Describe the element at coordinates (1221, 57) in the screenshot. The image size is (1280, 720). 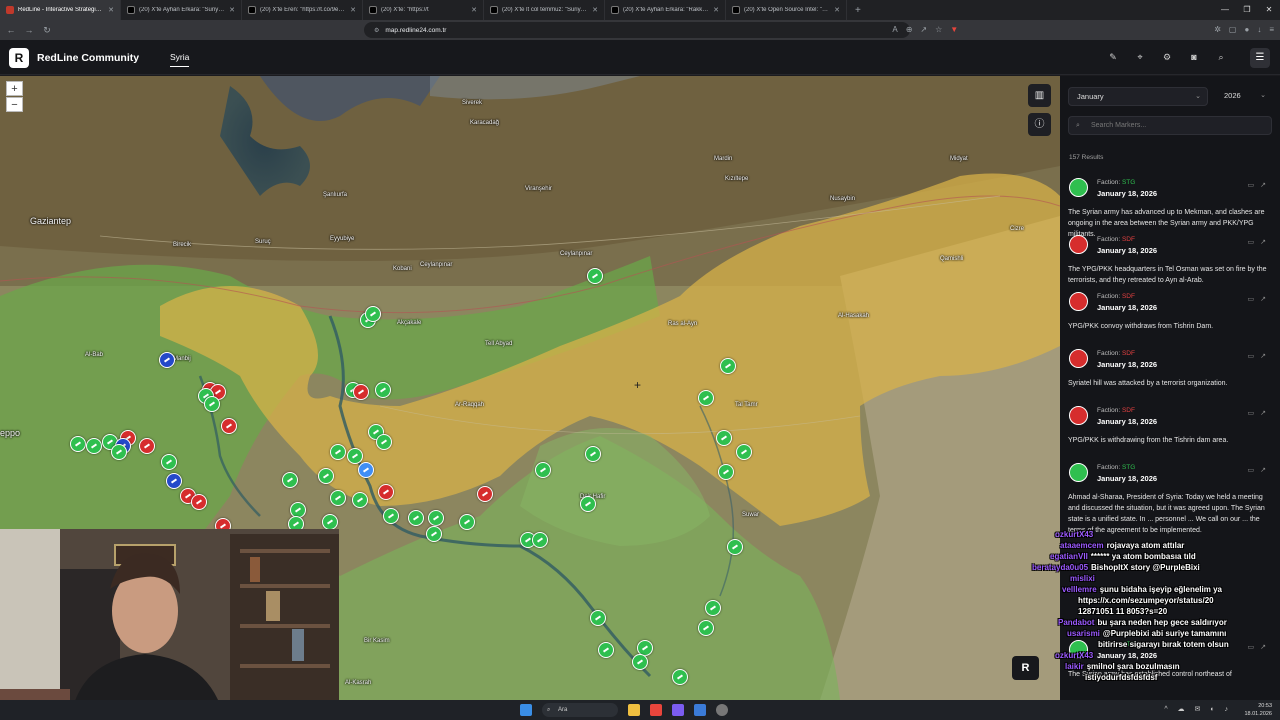
I see `search-icon: ⌕` at that location.